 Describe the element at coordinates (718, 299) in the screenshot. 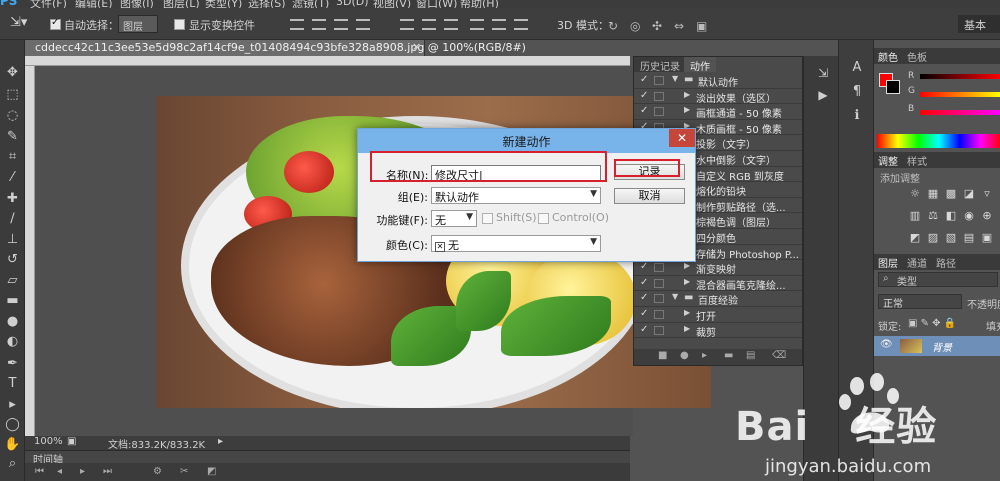

I see `action-set-row: ✓ ▼ ▬ 百度经验` at that location.